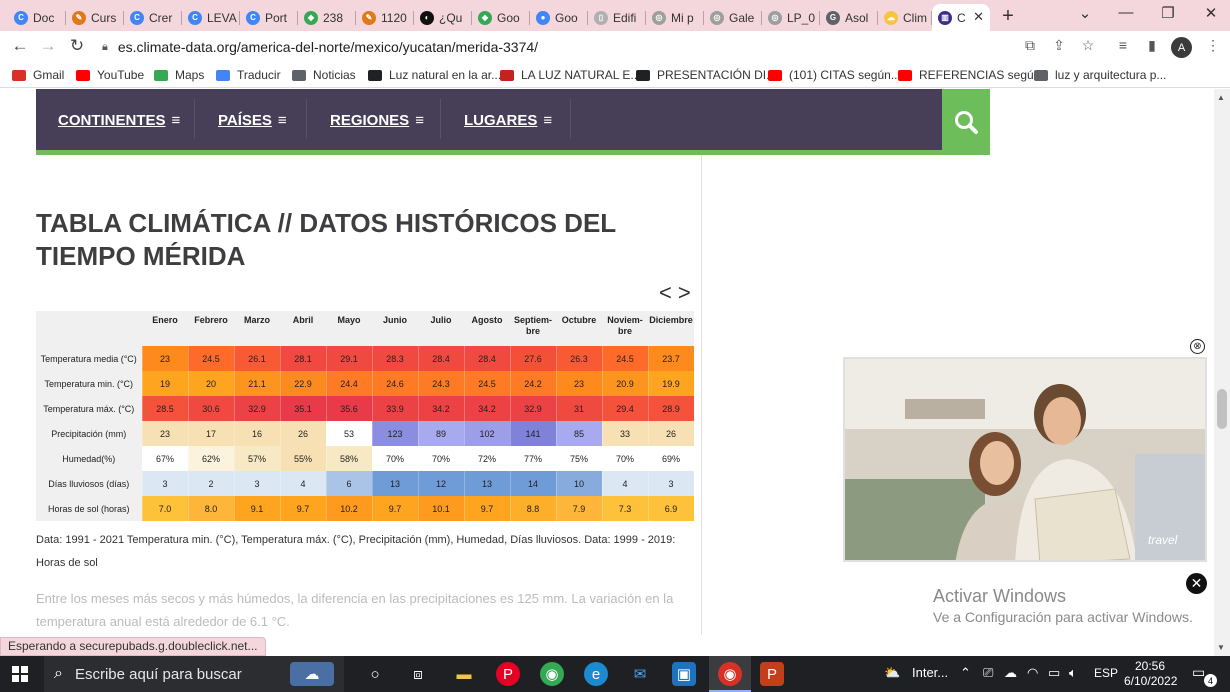 This screenshot has width=1230, height=692. Describe the element at coordinates (988, 673) in the screenshot. I see `meet-now-icon: ⎚` at that location.